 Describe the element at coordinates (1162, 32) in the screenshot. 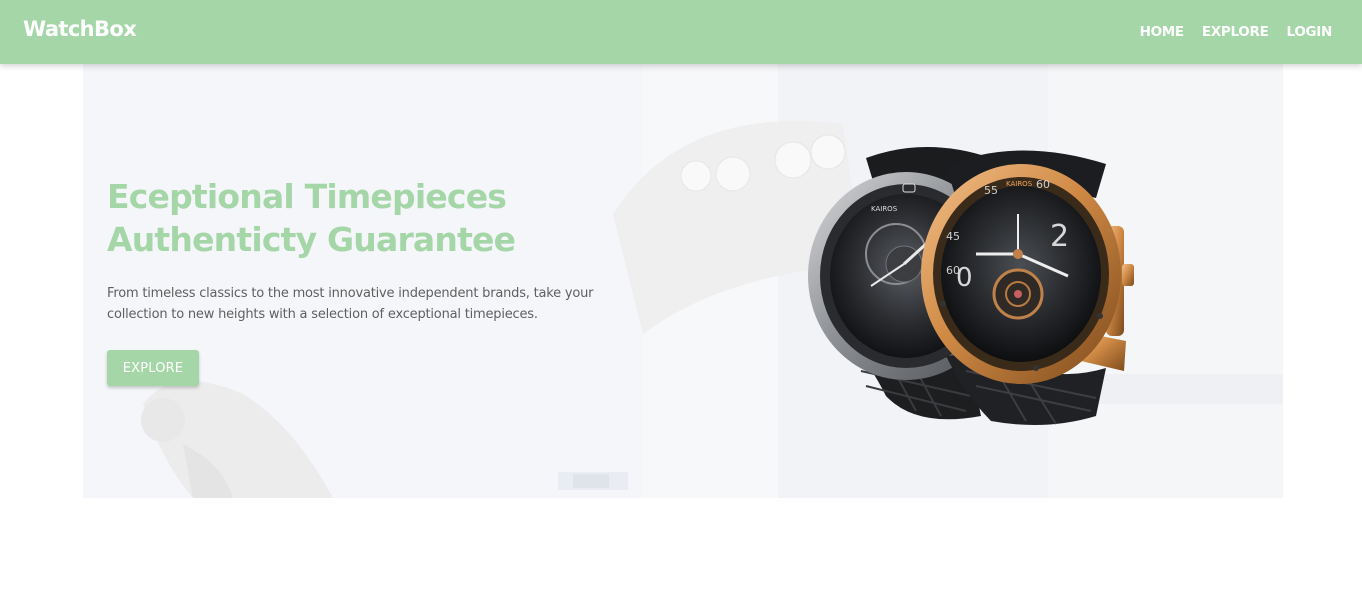

I see `nav-link-home: HOME` at that location.